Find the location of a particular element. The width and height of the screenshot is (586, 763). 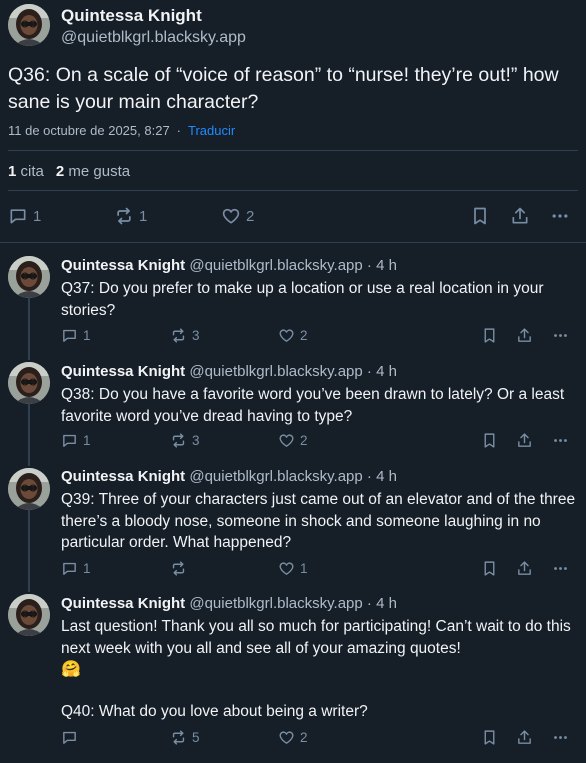

post-stats: 1 cita 2 me gusta is located at coordinates (69, 171).